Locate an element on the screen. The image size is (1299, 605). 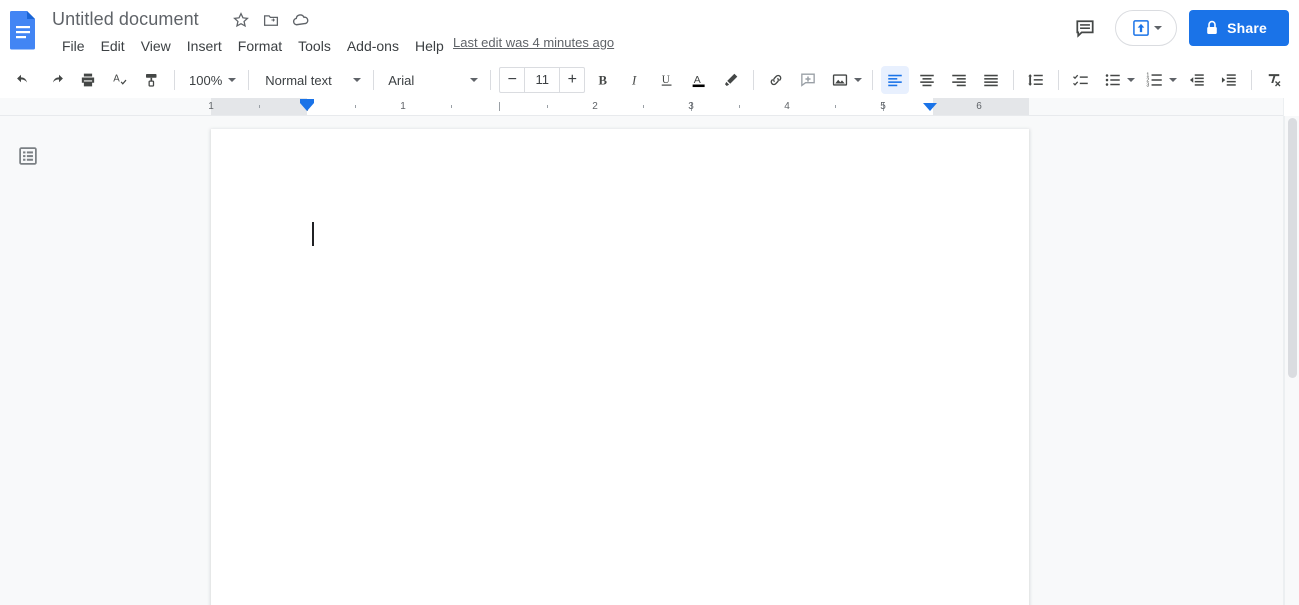
menu-item-insert: Insert is located at coordinates (204, 46).